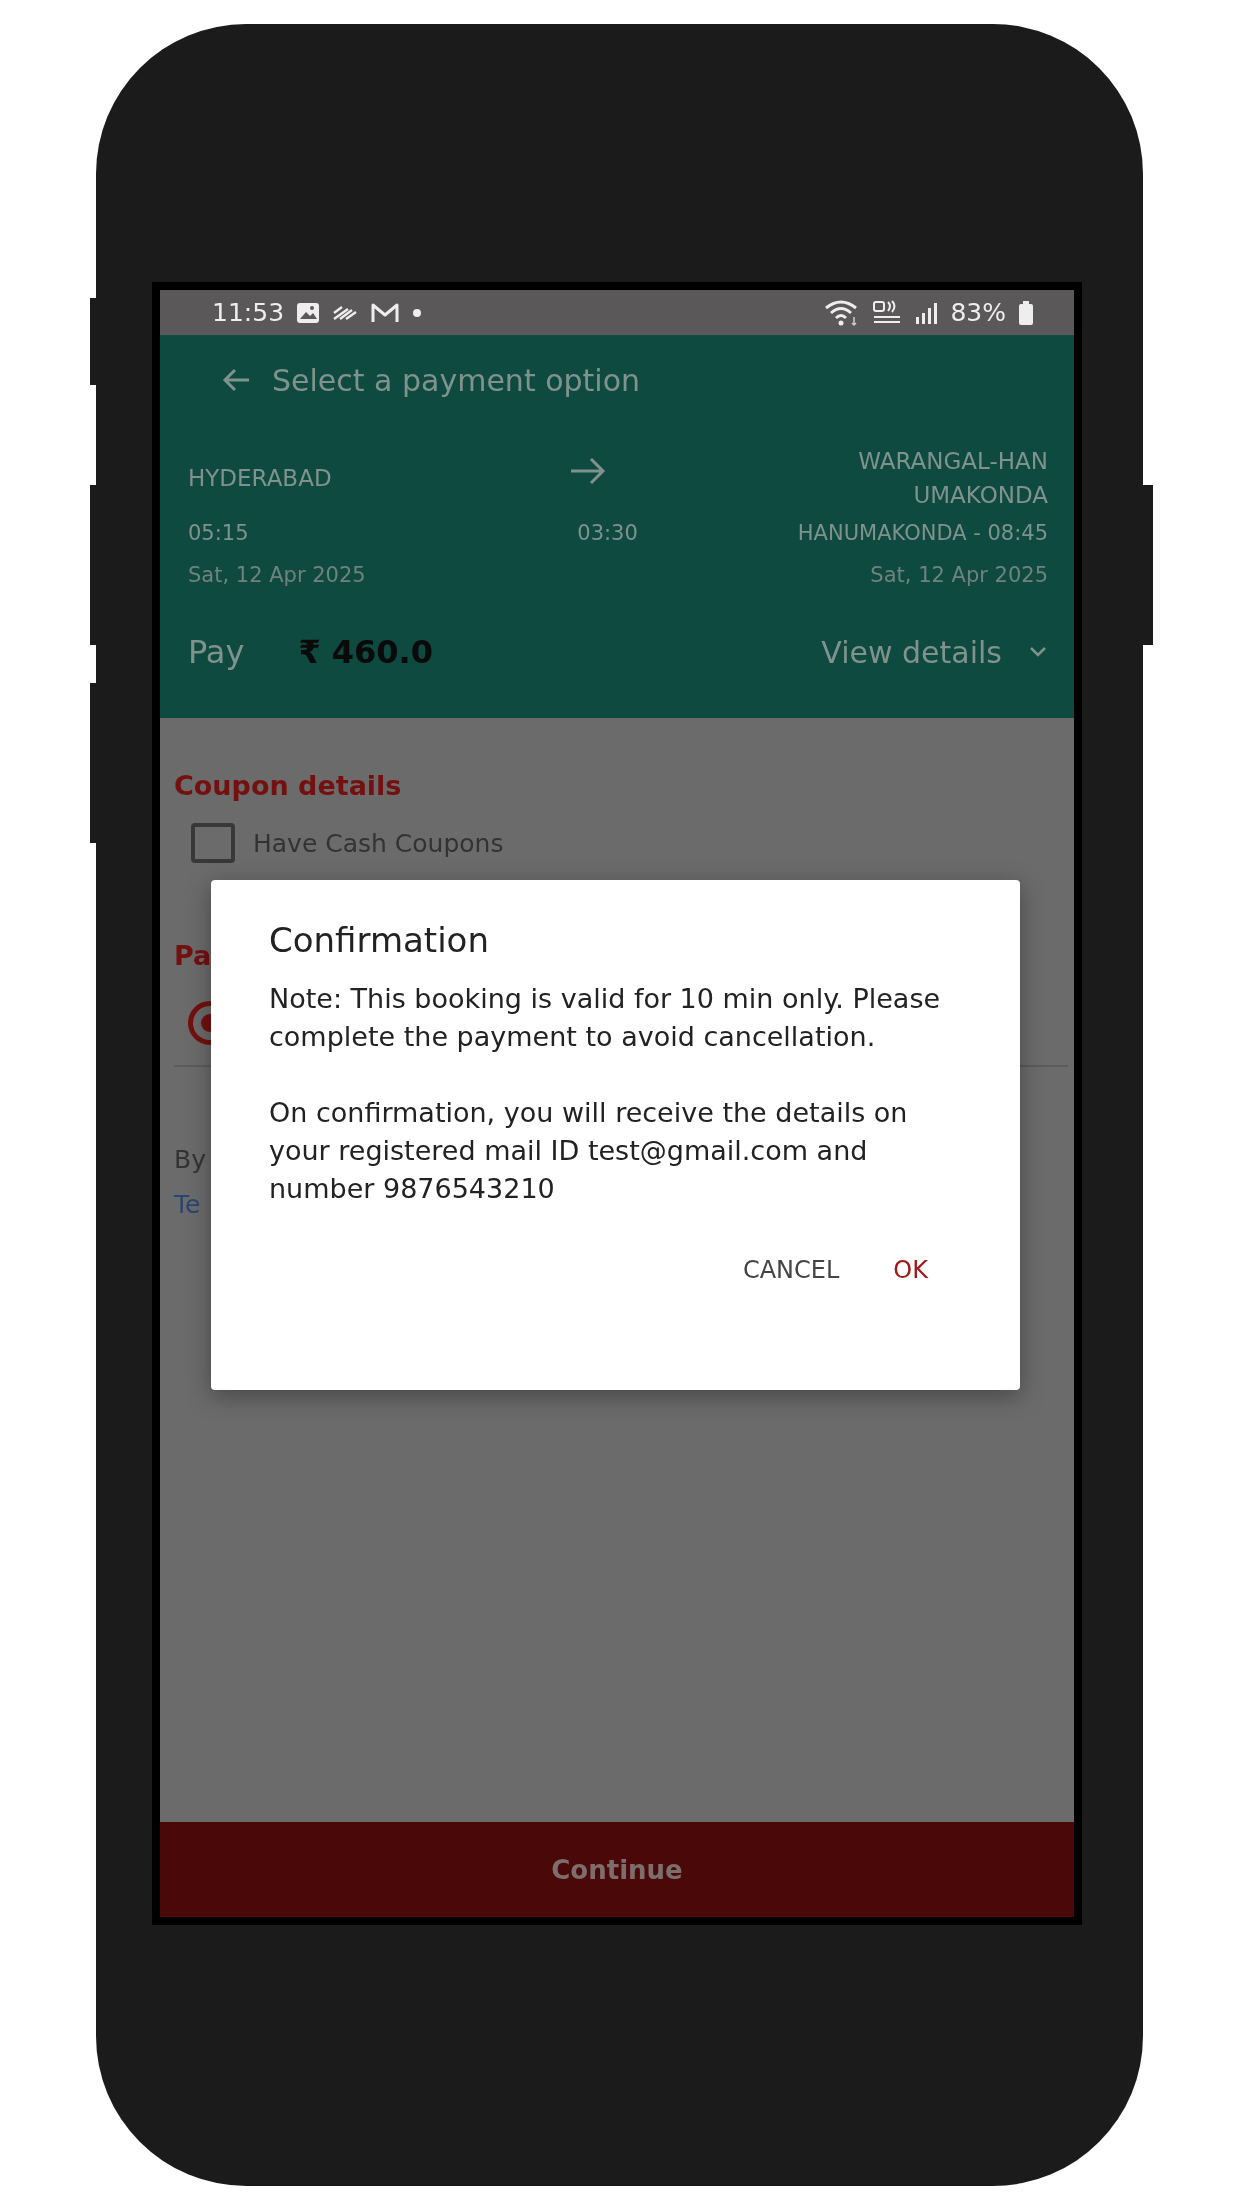 The width and height of the screenshot is (1242, 2208). Describe the element at coordinates (952, 478) in the screenshot. I see `destination-city: WARANGAL-HAN UMAKONDA` at that location.